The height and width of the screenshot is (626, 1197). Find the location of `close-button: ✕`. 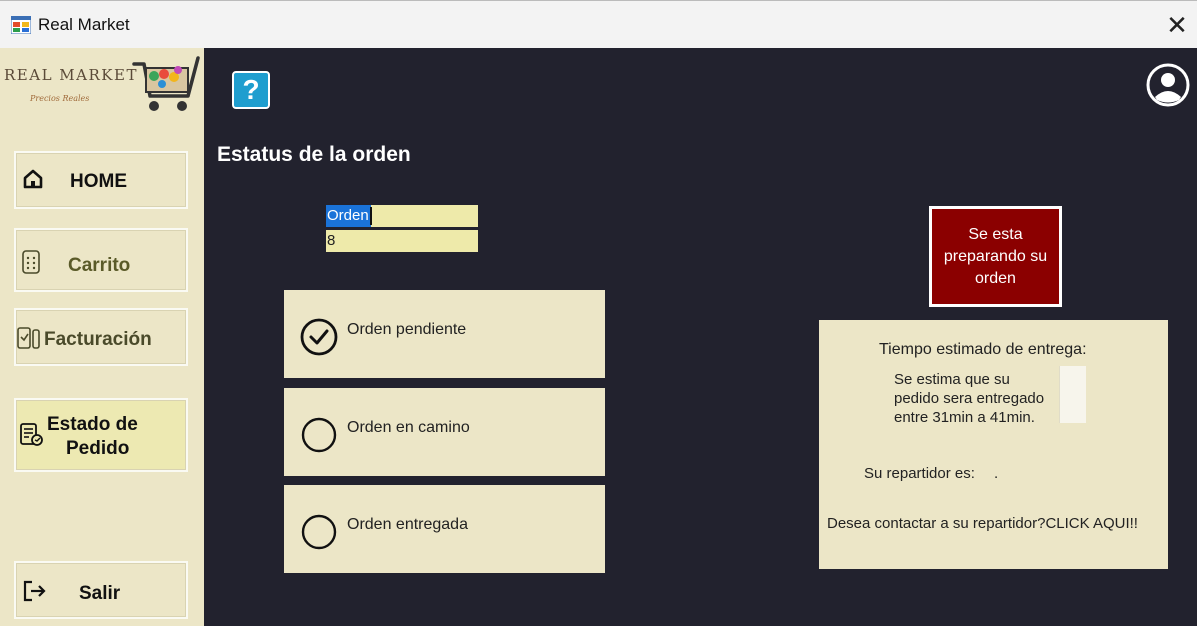

close-button: ✕ is located at coordinates (1177, 25).